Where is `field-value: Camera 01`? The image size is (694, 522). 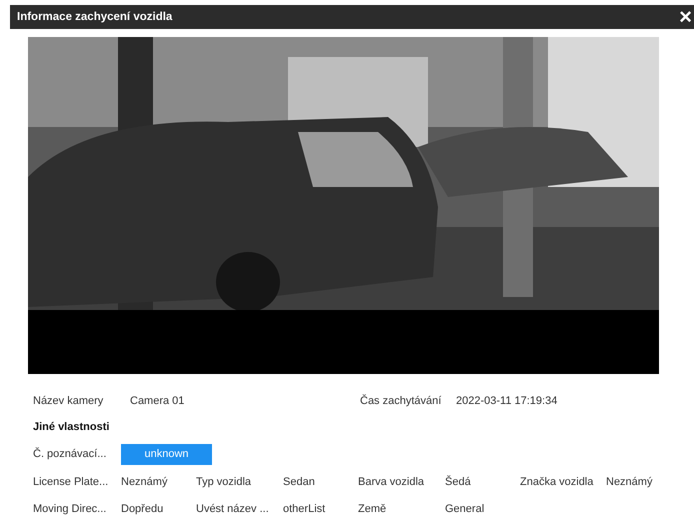
field-value: Camera 01 is located at coordinates (158, 401).